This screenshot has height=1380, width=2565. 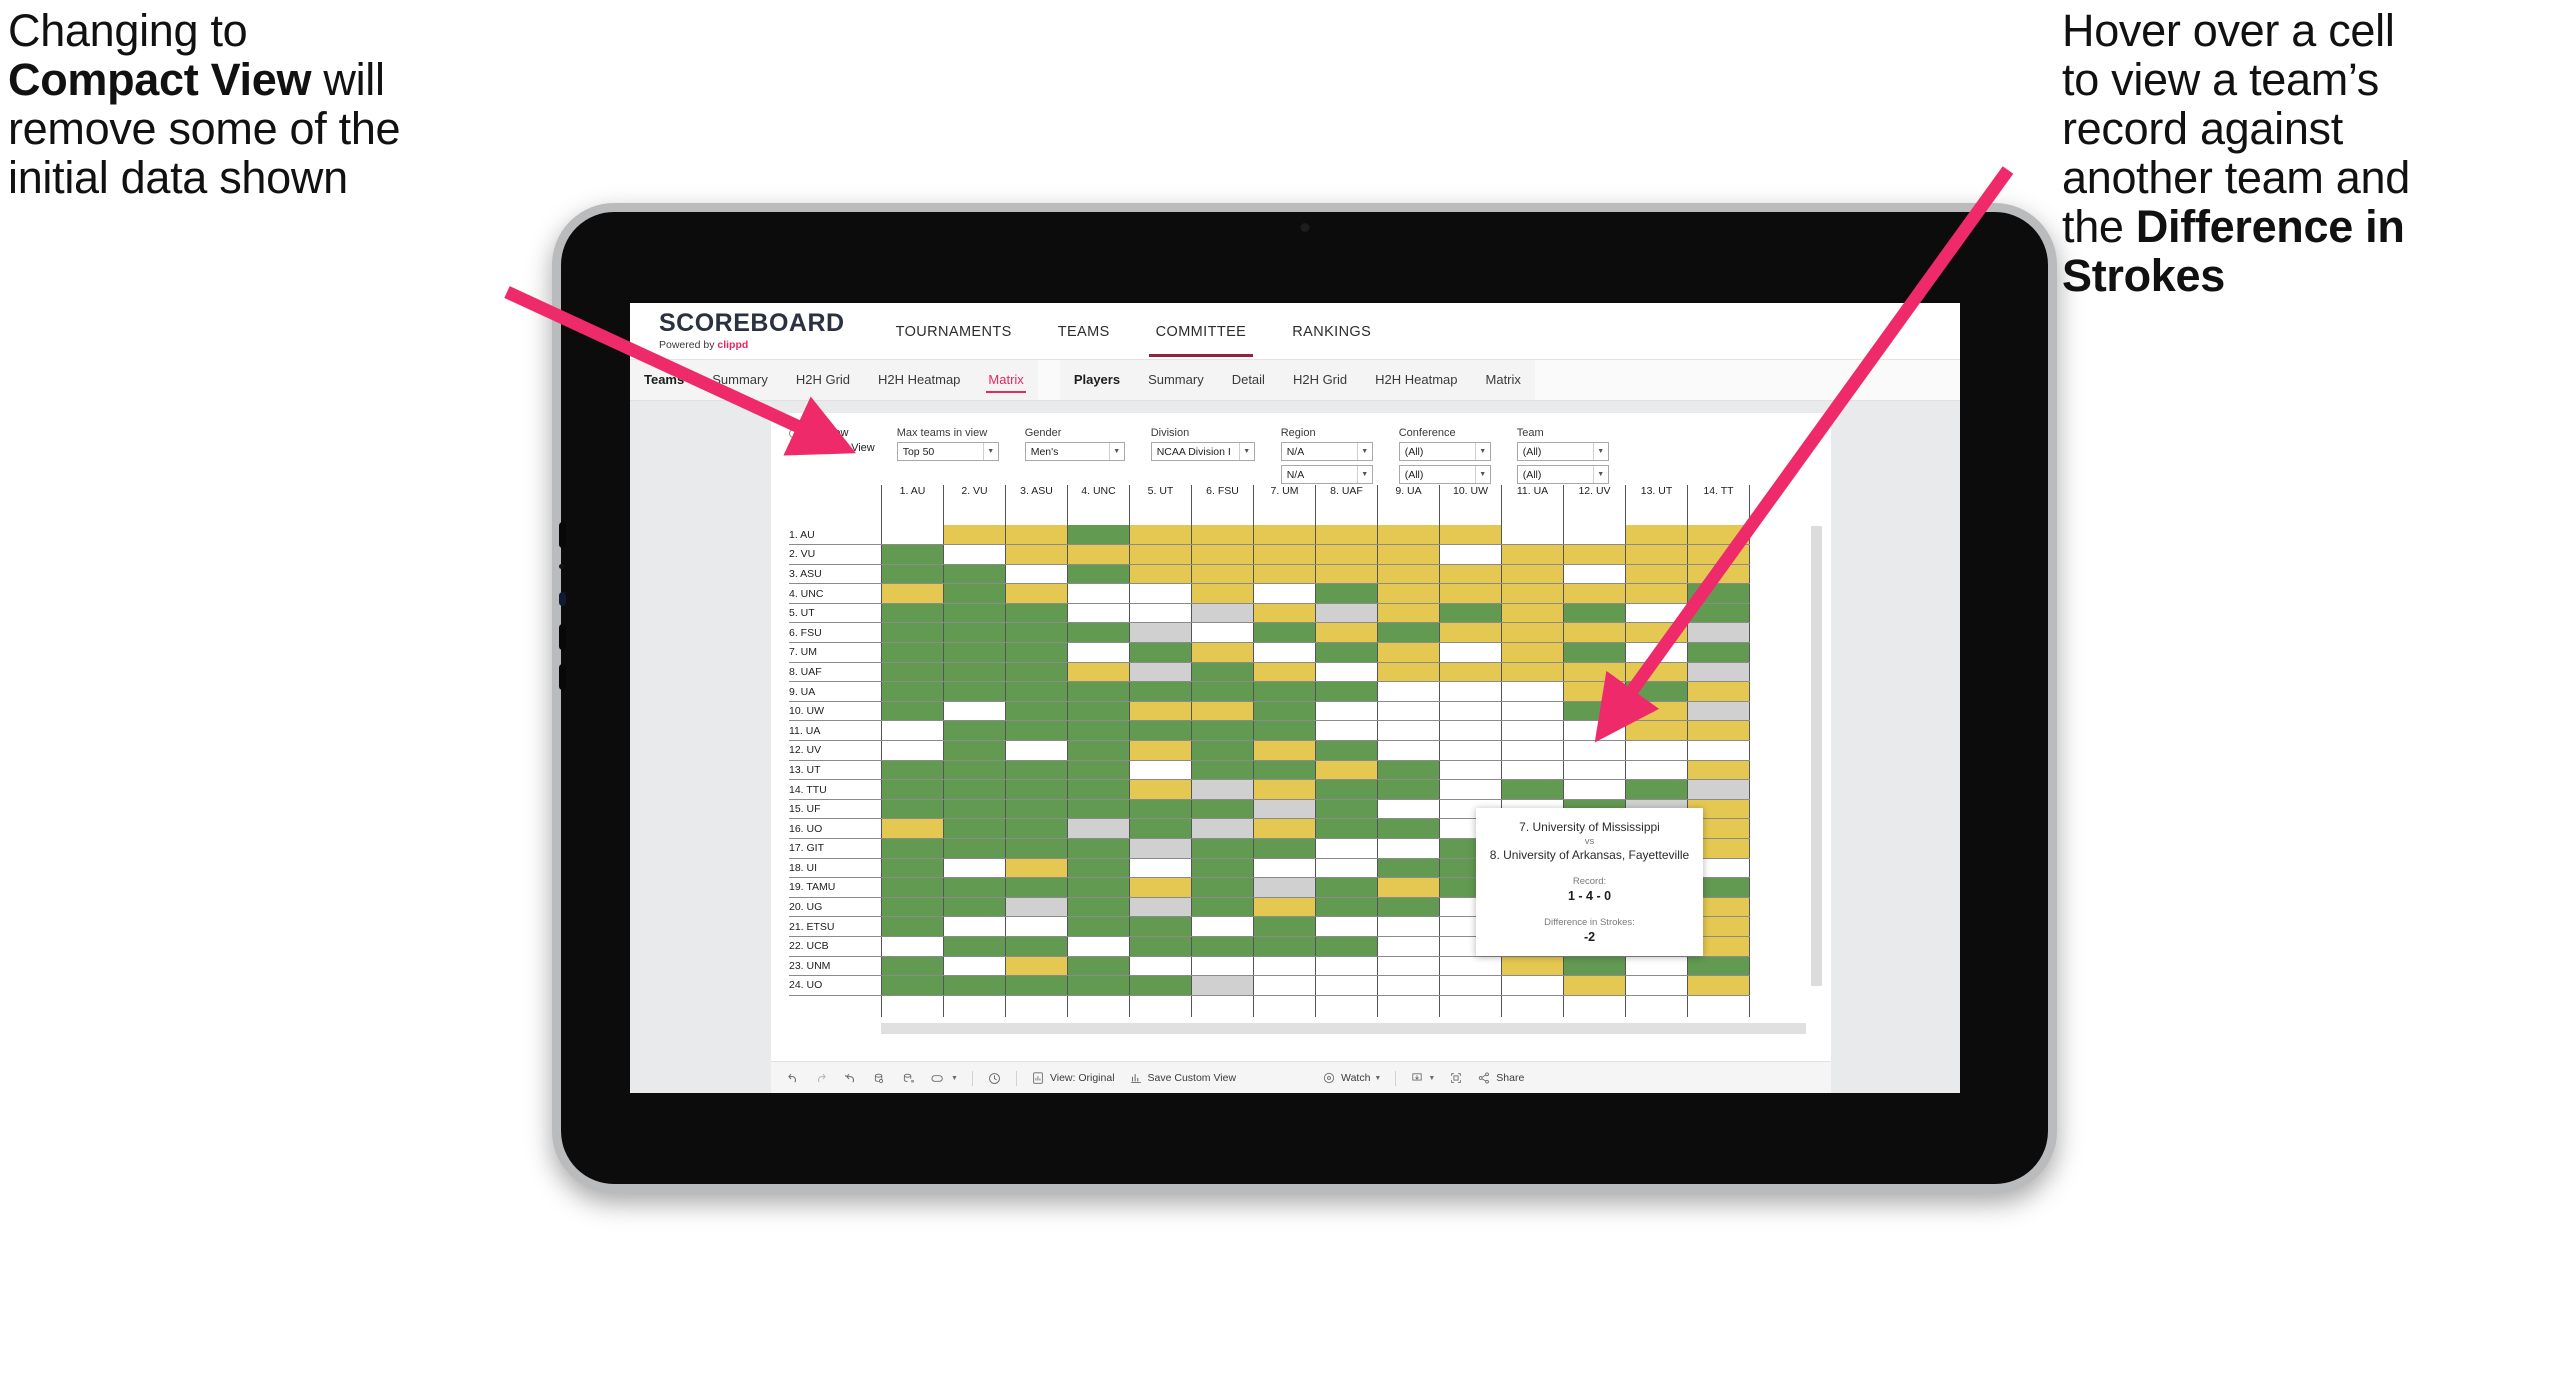 What do you see at coordinates (823, 380) in the screenshot?
I see `subnav-teams-h2h-grid: H2H Grid` at bounding box center [823, 380].